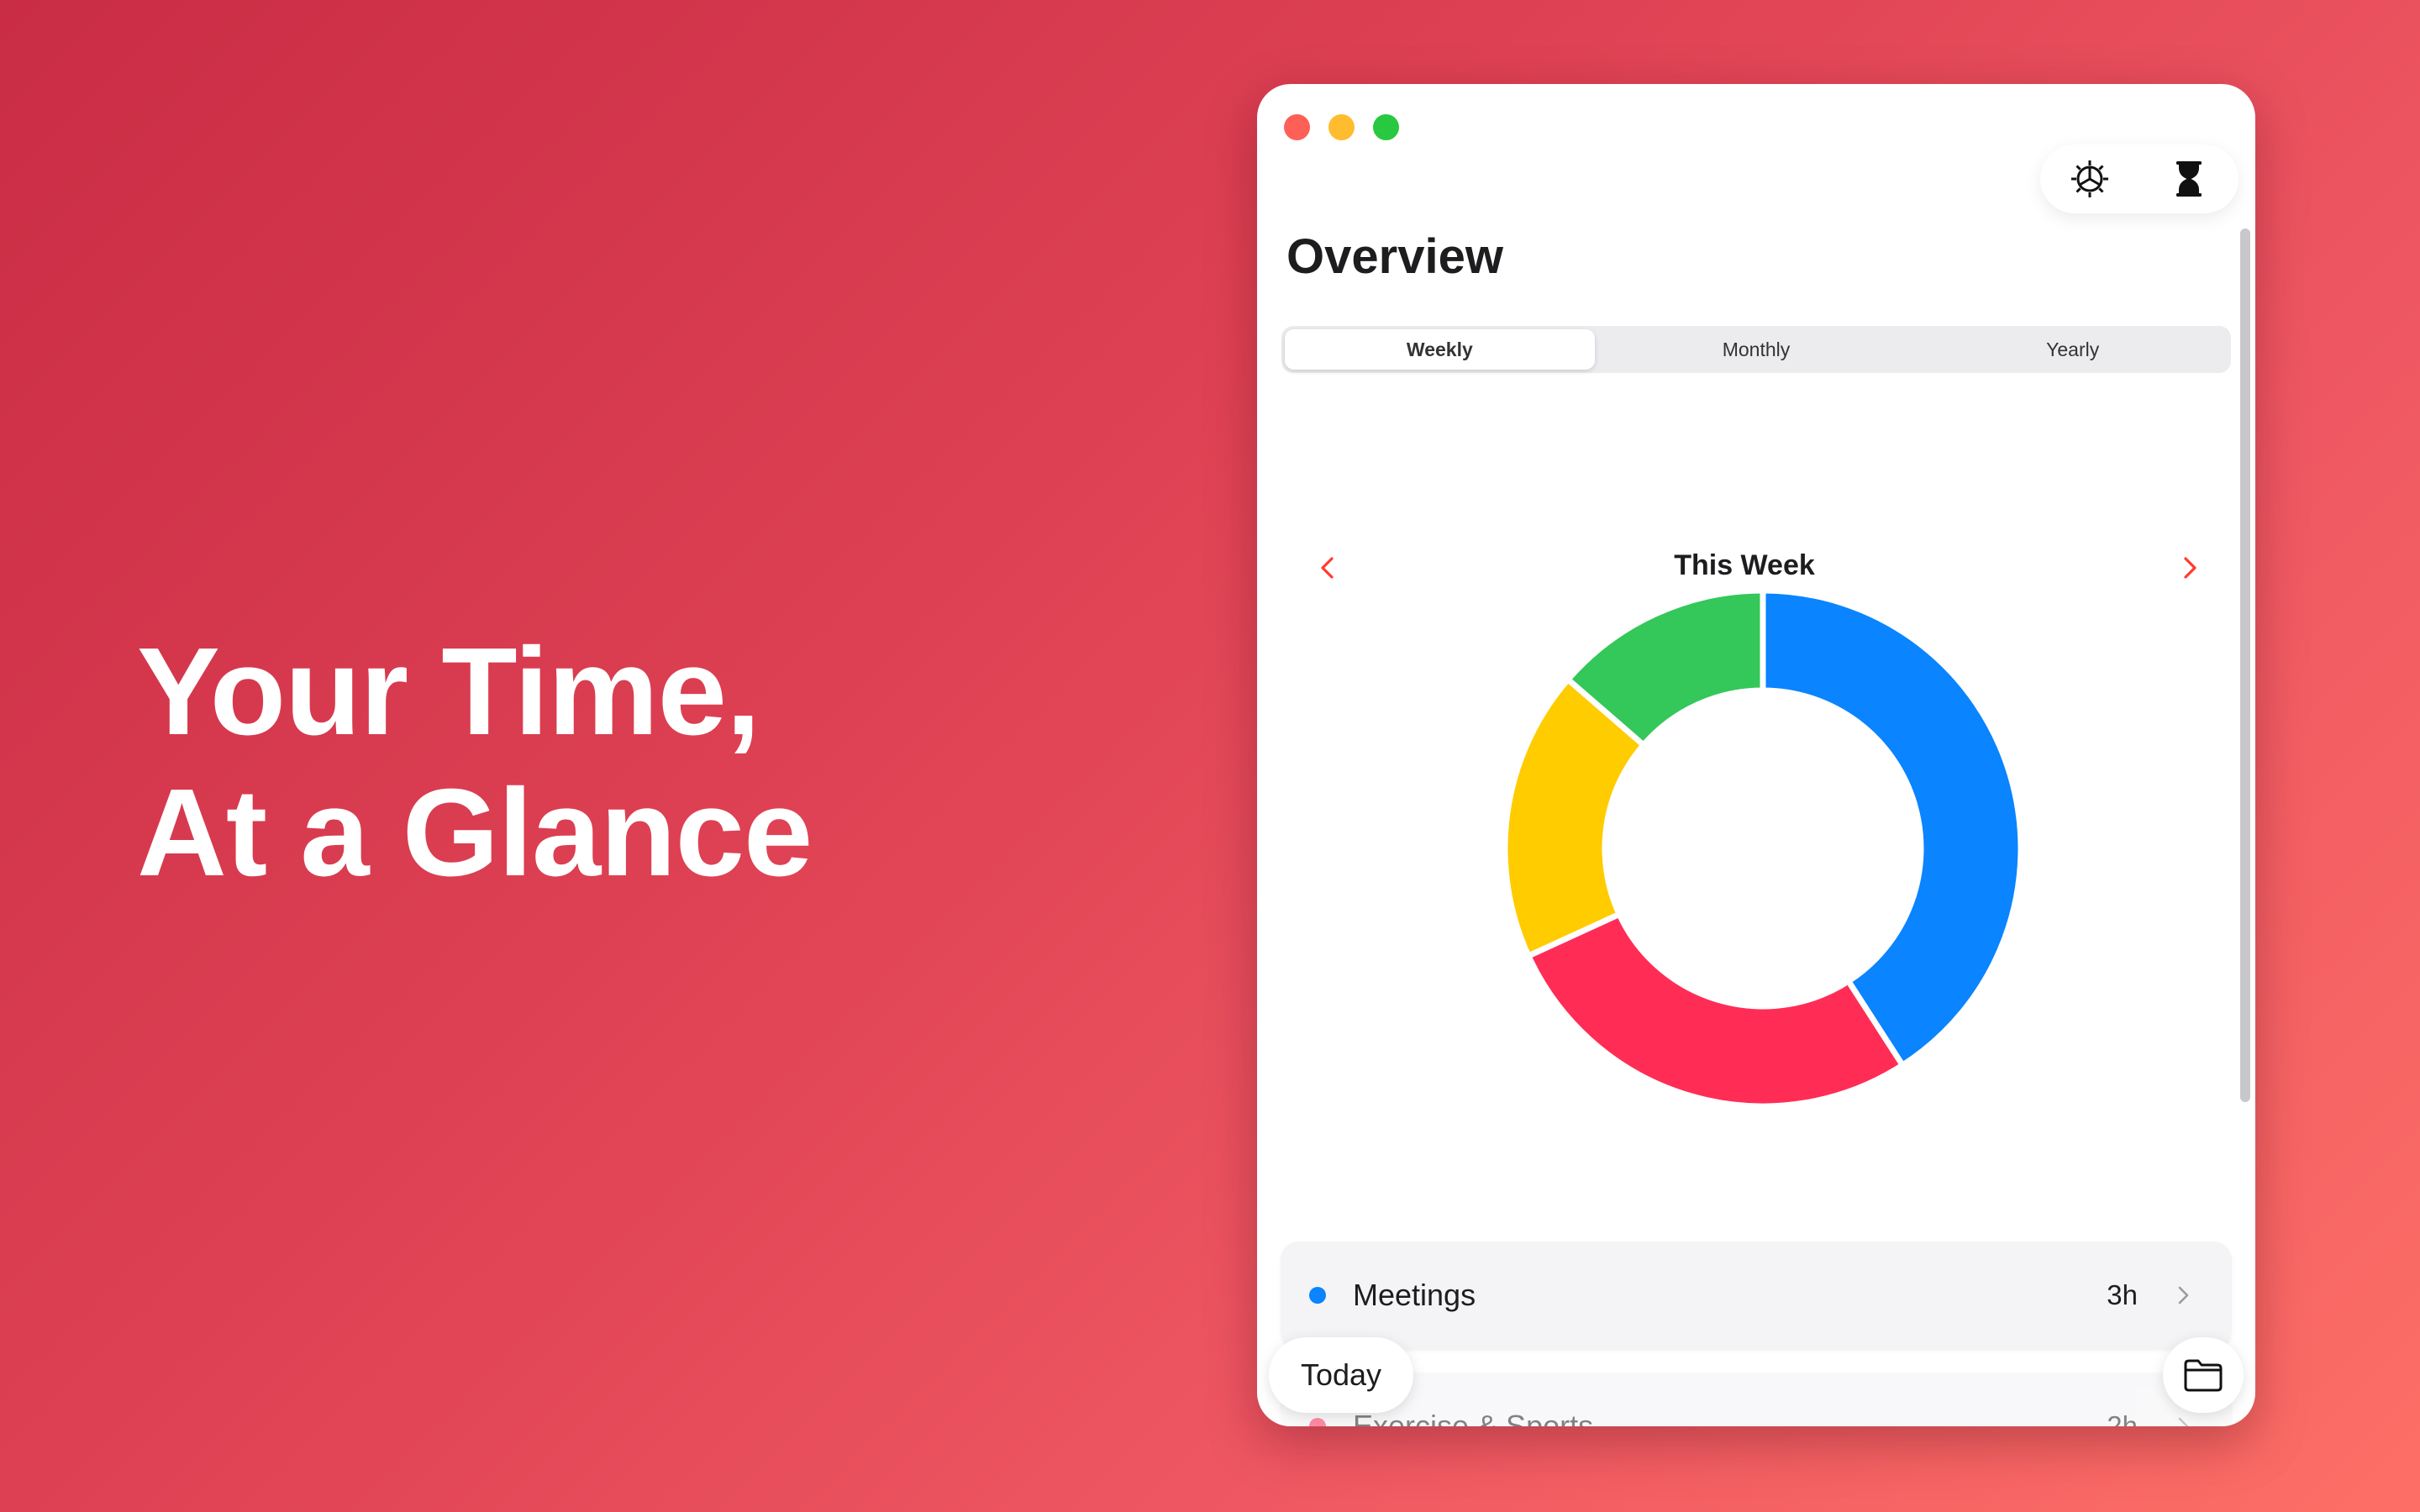  Describe the element at coordinates (1414, 1295) in the screenshot. I see `category-label: Meetings` at that location.